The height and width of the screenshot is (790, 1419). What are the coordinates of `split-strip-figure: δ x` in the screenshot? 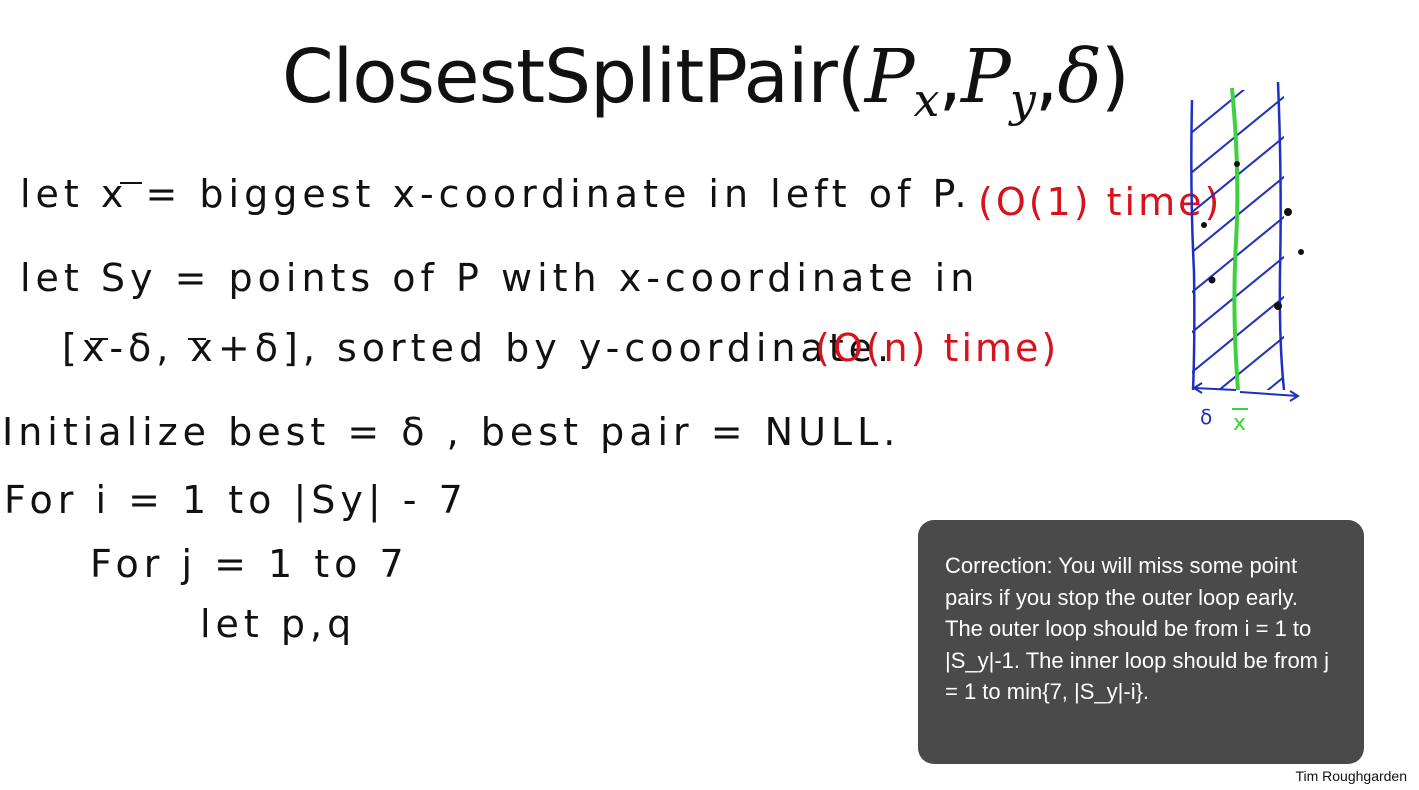 It's located at (1247, 258).